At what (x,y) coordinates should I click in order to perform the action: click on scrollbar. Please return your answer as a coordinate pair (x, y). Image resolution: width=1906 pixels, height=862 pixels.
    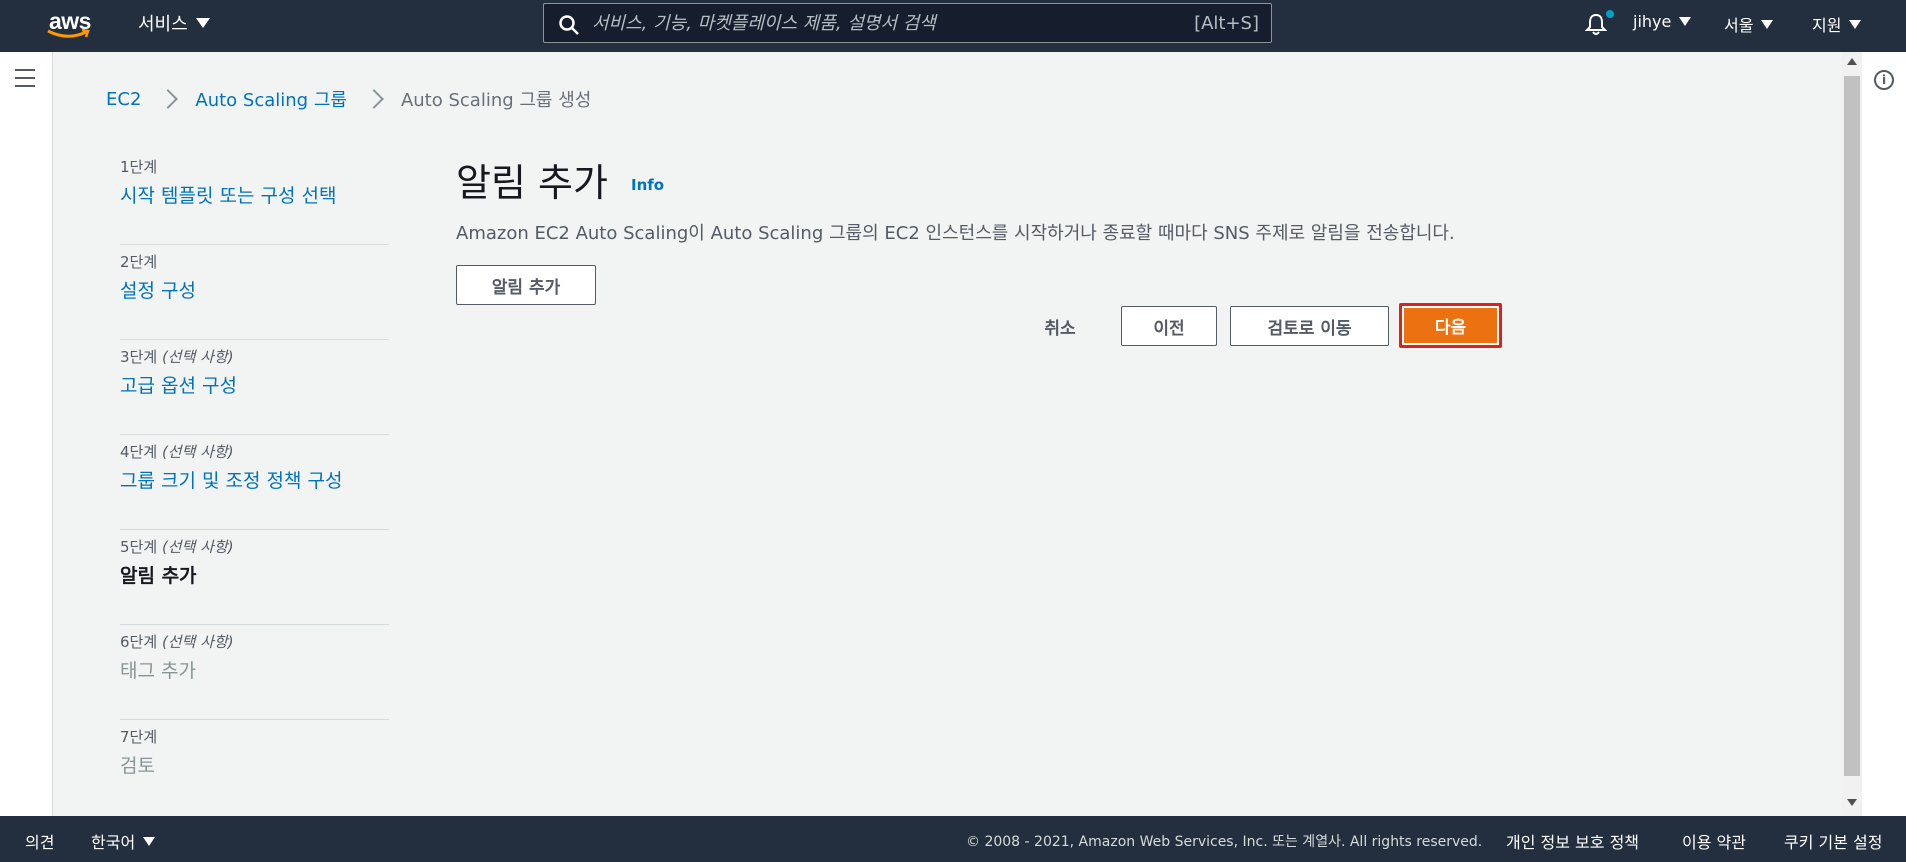
    Looking at the image, I should click on (1852, 434).